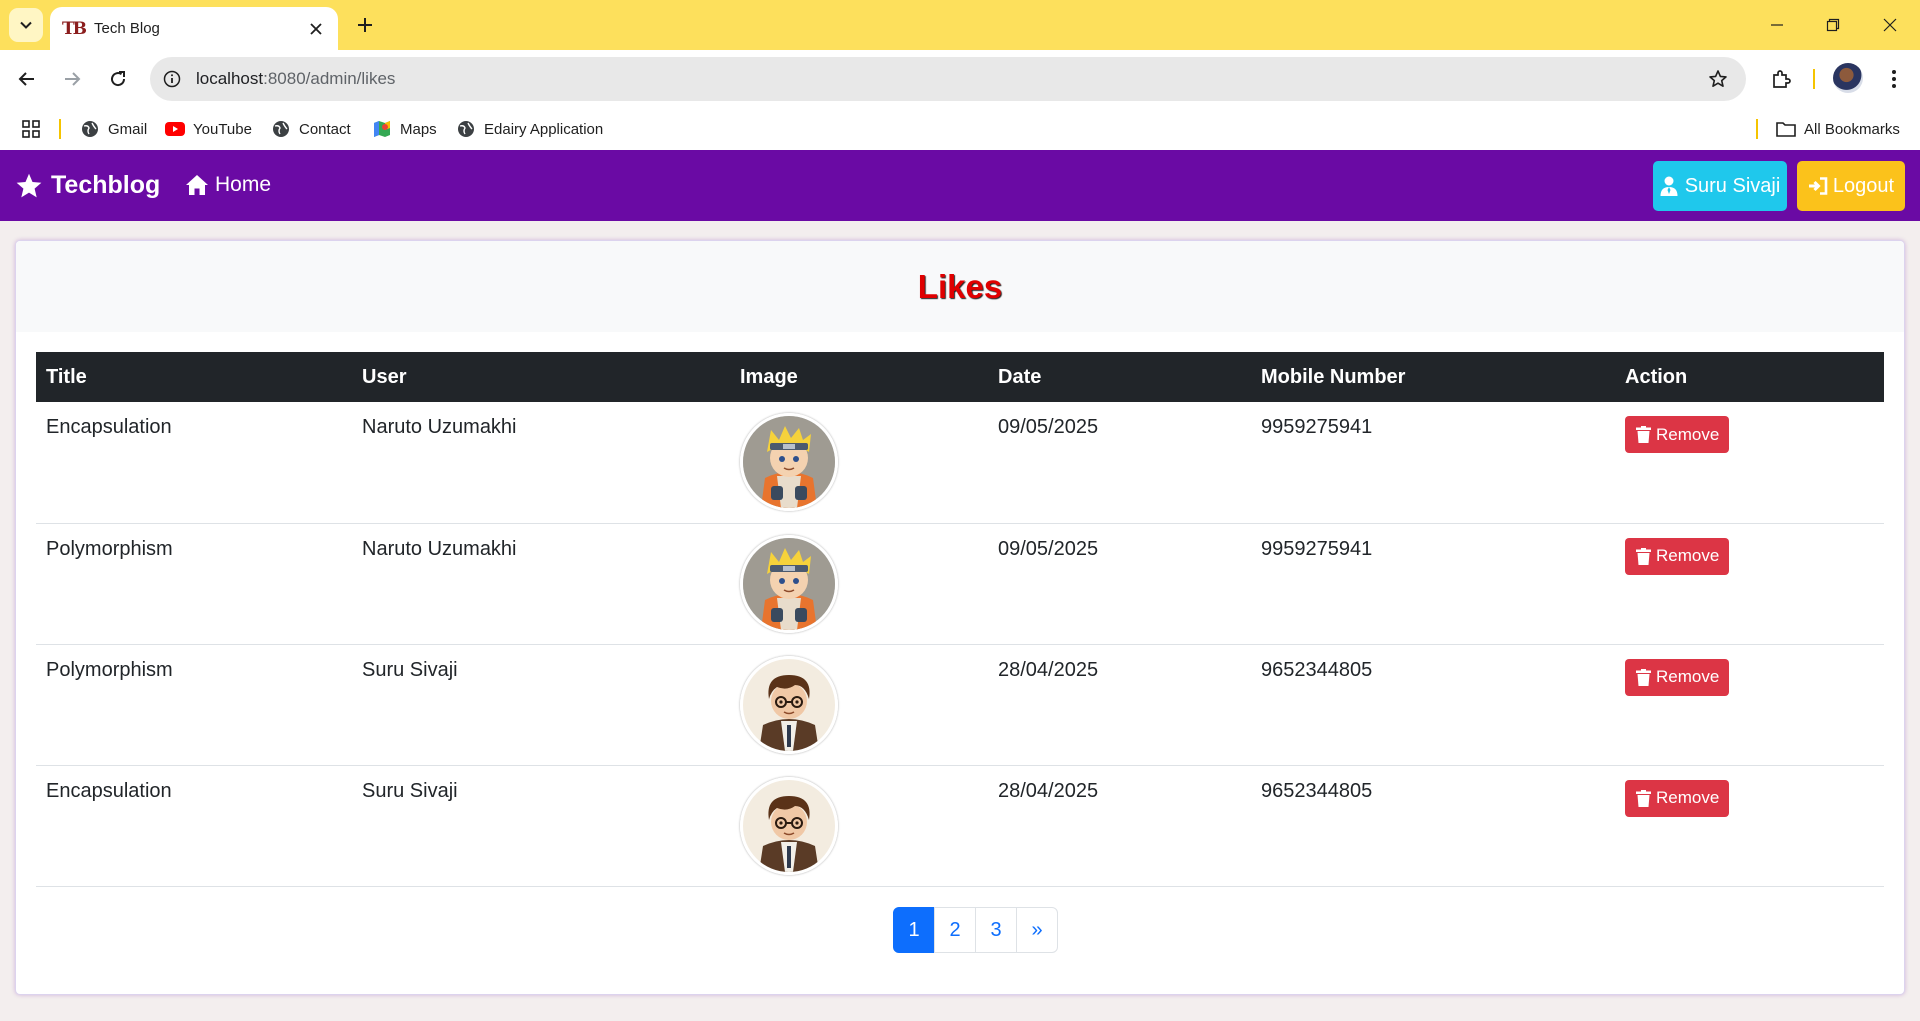 The width and height of the screenshot is (1920, 1021). I want to click on all-bookmarks: All Bookmarks, so click(1838, 129).